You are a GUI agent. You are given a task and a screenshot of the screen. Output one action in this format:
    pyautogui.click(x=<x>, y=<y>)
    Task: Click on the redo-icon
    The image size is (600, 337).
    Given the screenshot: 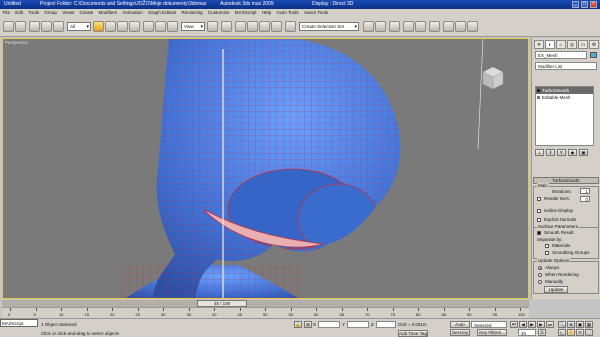 What is the action you would take?
    pyautogui.click(x=20, y=26)
    